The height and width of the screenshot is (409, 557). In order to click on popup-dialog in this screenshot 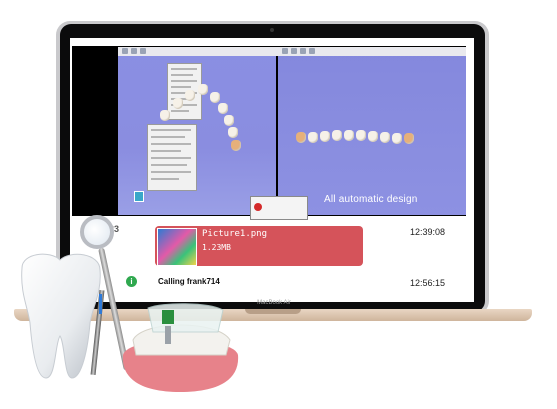, I will do `click(279, 208)`.